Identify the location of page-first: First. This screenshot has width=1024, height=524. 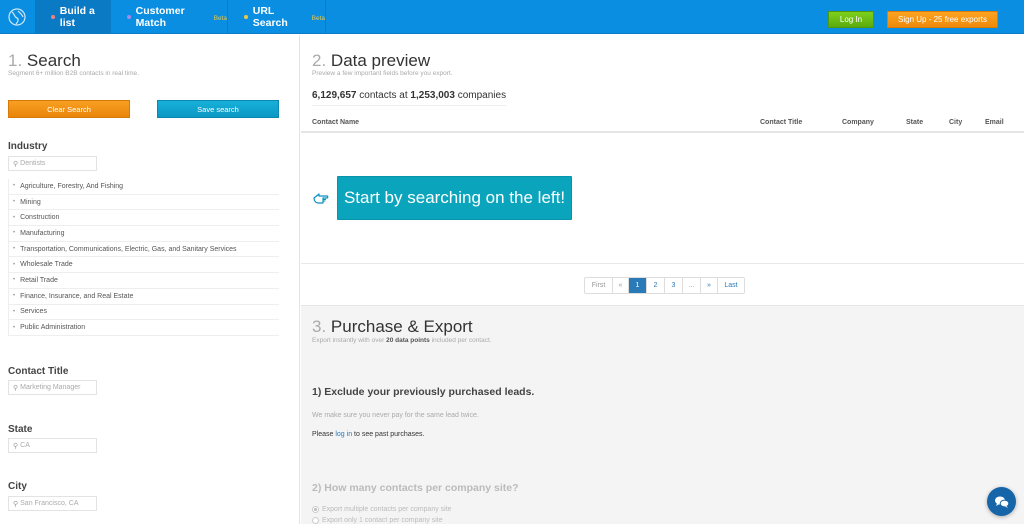
(599, 285).